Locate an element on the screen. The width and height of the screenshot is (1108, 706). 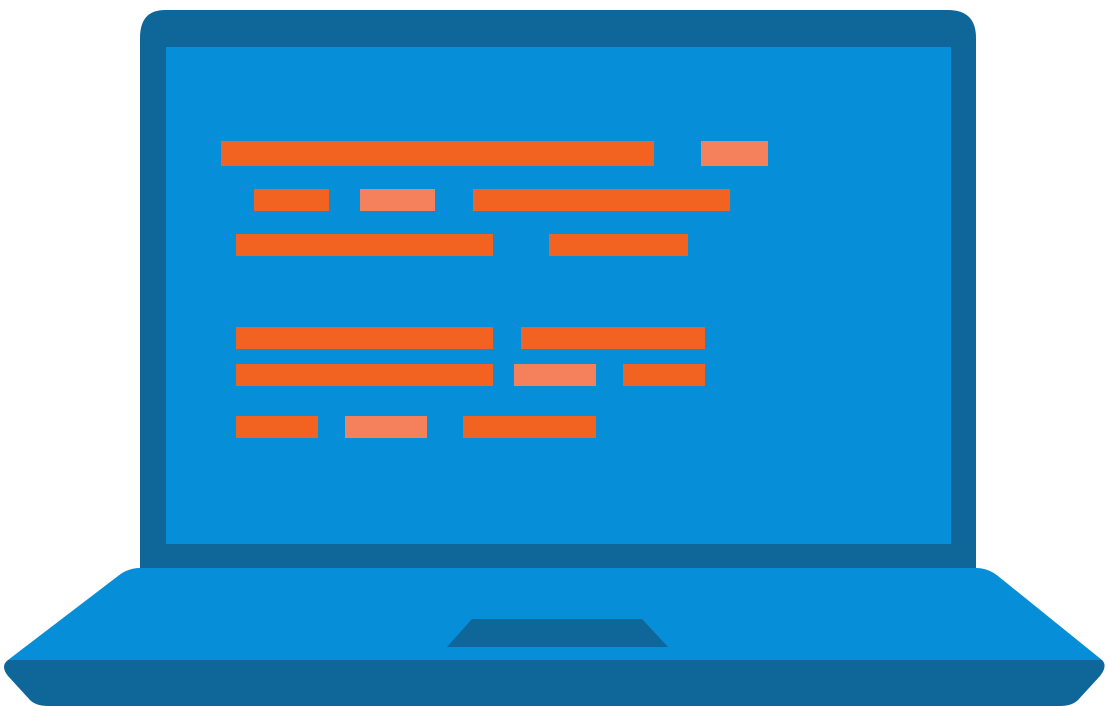
trackpad is located at coordinates (557, 633).